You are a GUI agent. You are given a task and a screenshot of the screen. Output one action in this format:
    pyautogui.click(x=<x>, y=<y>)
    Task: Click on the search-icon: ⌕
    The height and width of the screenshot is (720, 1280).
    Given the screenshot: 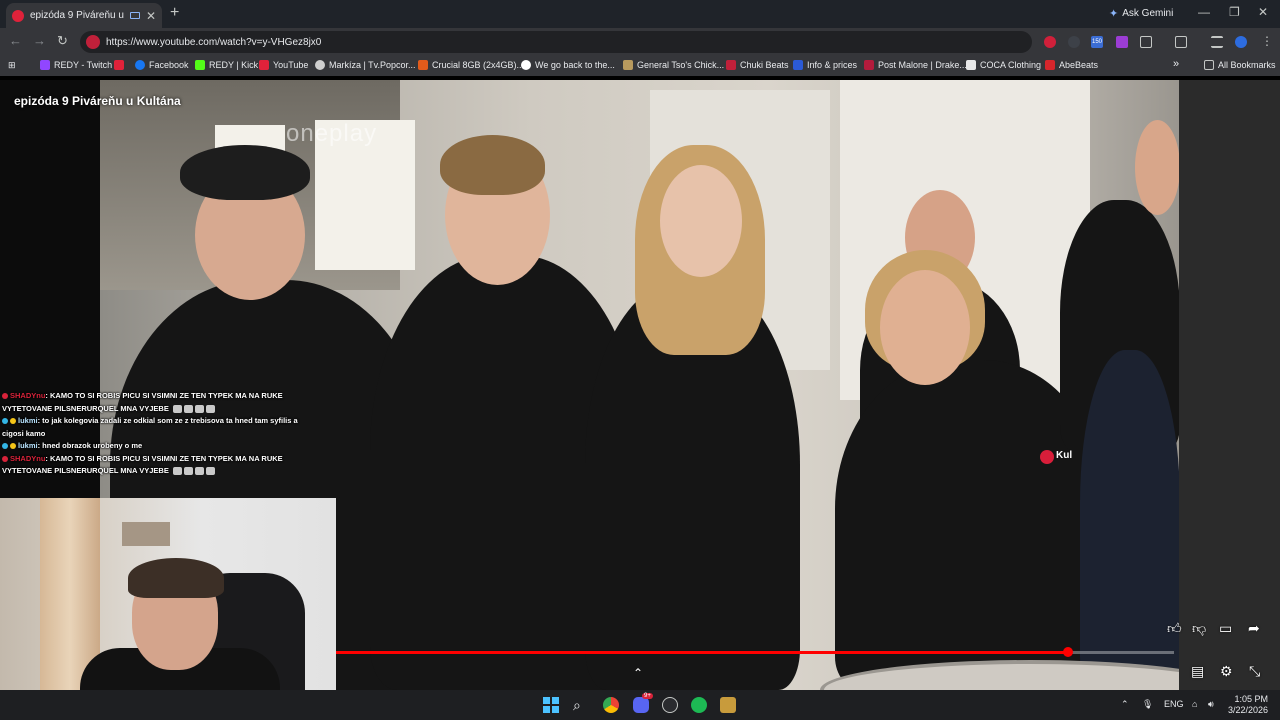 What is the action you would take?
    pyautogui.click(x=581, y=705)
    